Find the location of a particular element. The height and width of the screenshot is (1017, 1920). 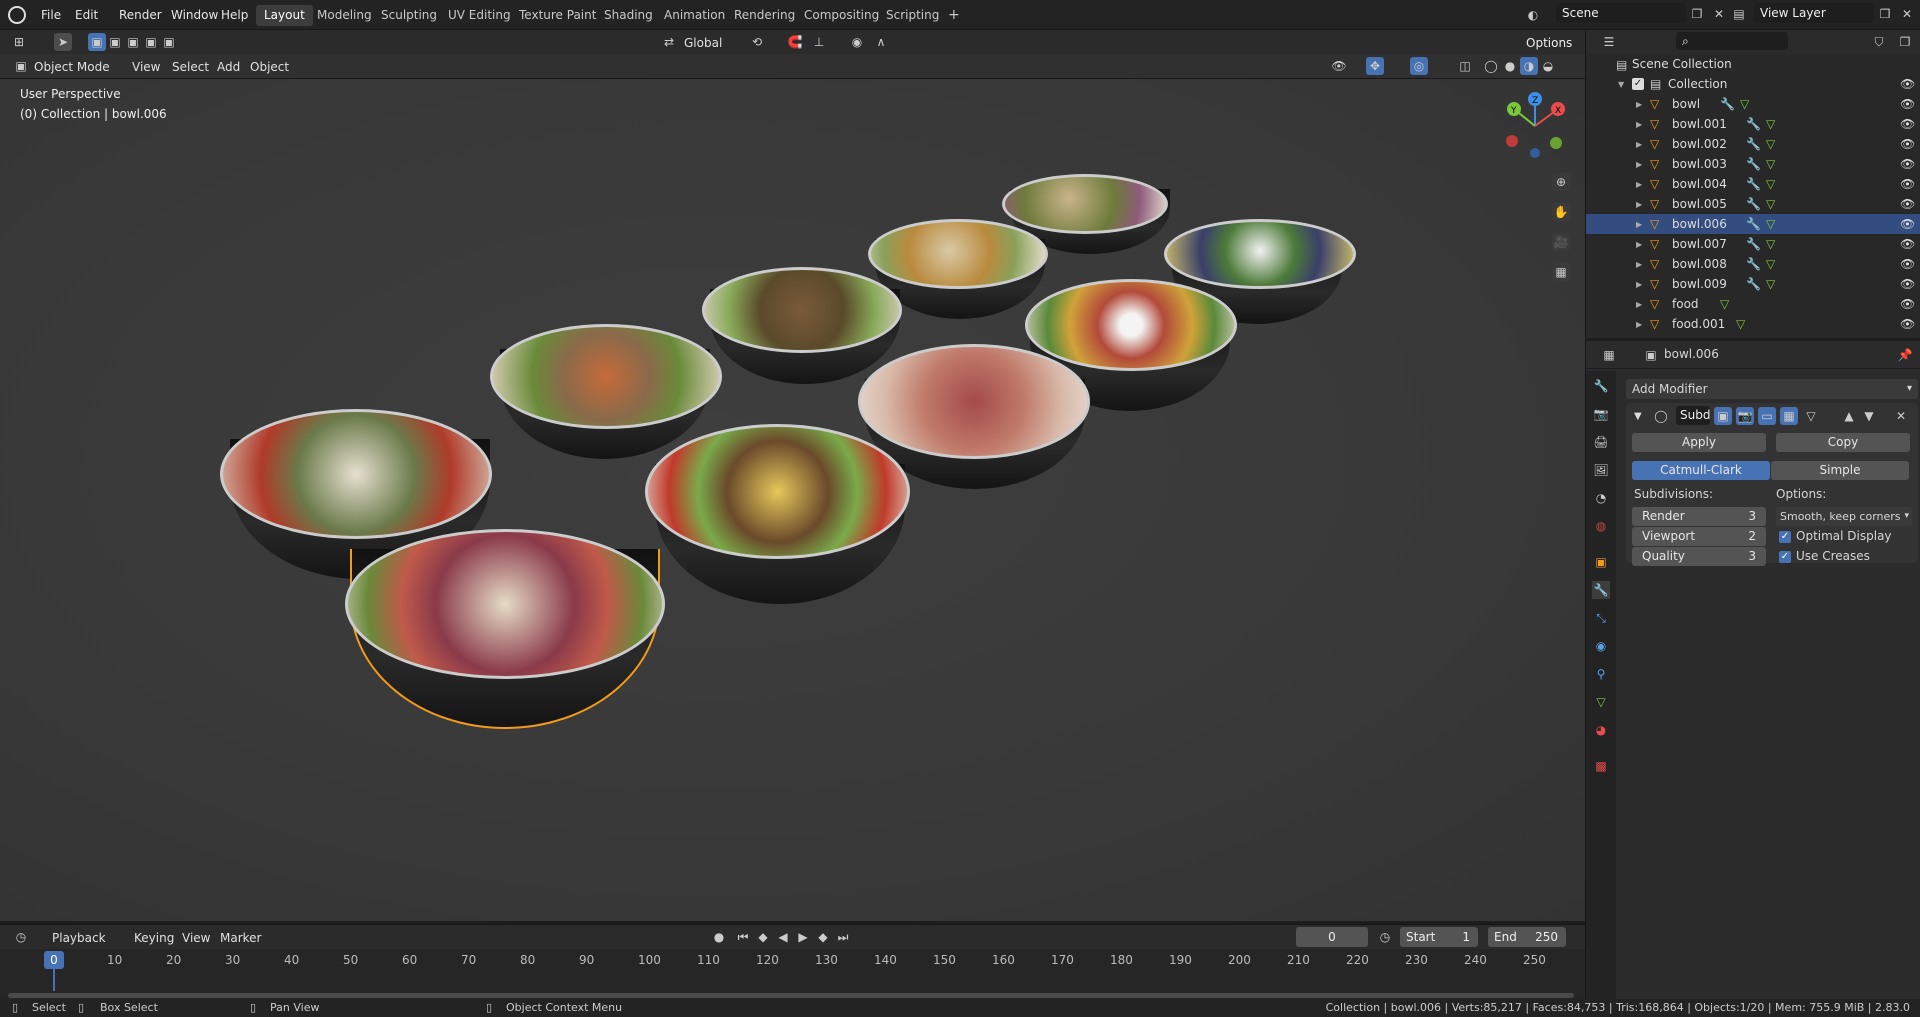

options-dropdown: Options is located at coordinates (1551, 43).